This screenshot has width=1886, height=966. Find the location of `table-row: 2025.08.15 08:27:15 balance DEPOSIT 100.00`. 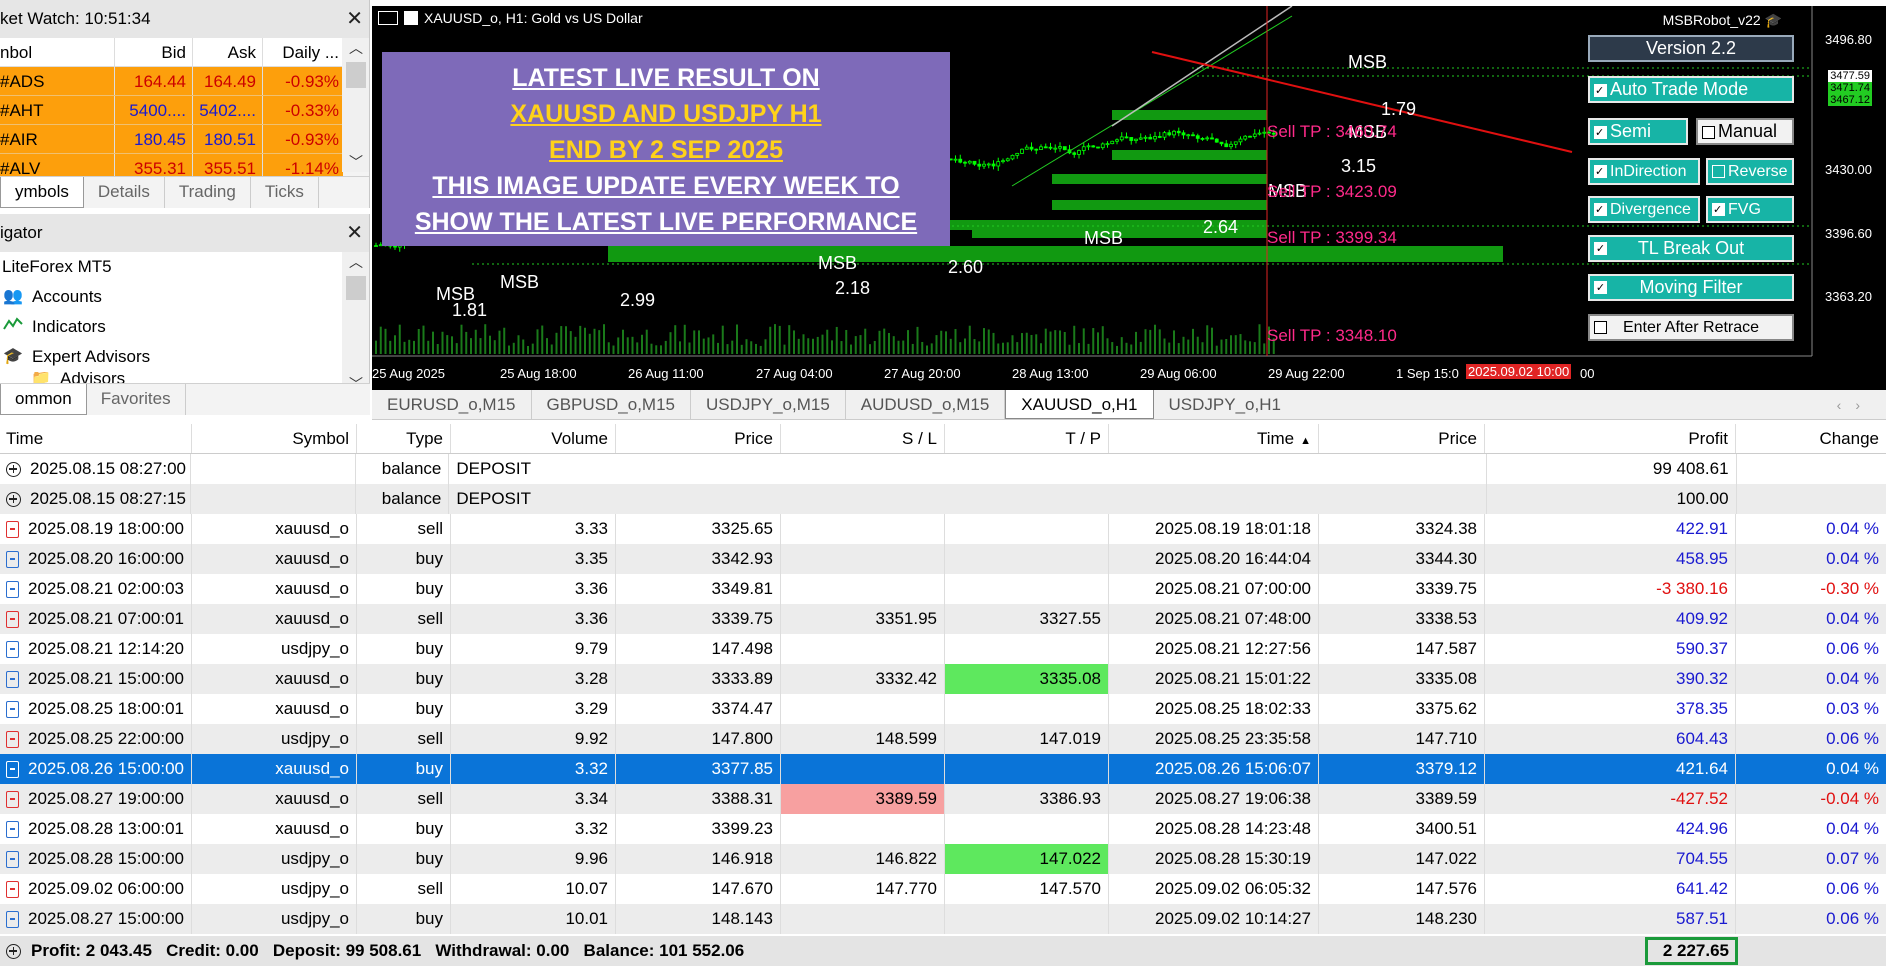

table-row: 2025.08.15 08:27:15 balance DEPOSIT 100.00 is located at coordinates (943, 499).